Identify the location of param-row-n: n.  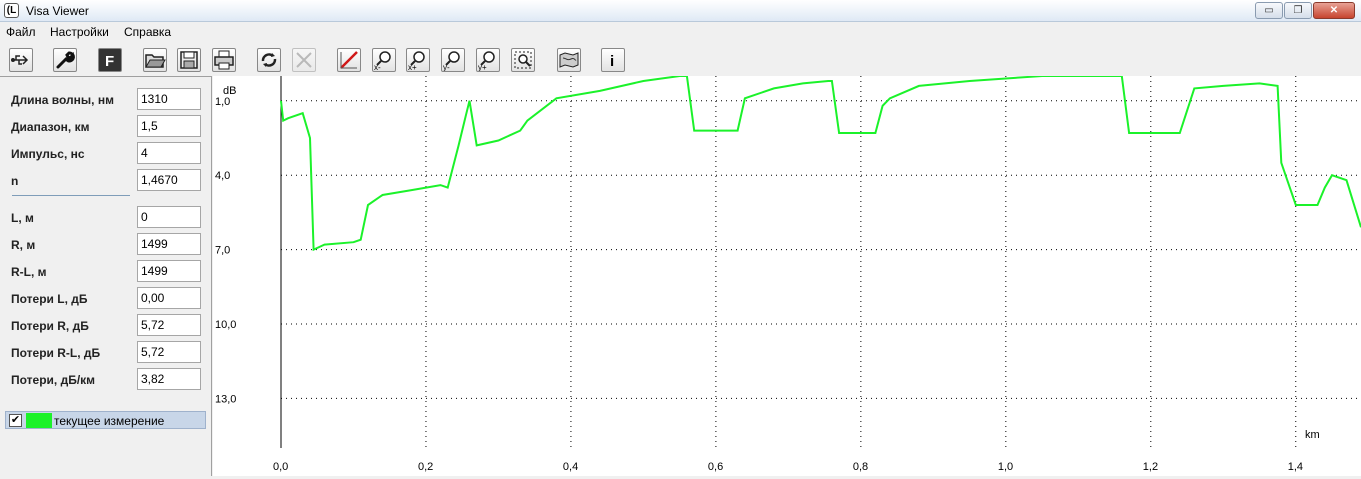
(106, 180).